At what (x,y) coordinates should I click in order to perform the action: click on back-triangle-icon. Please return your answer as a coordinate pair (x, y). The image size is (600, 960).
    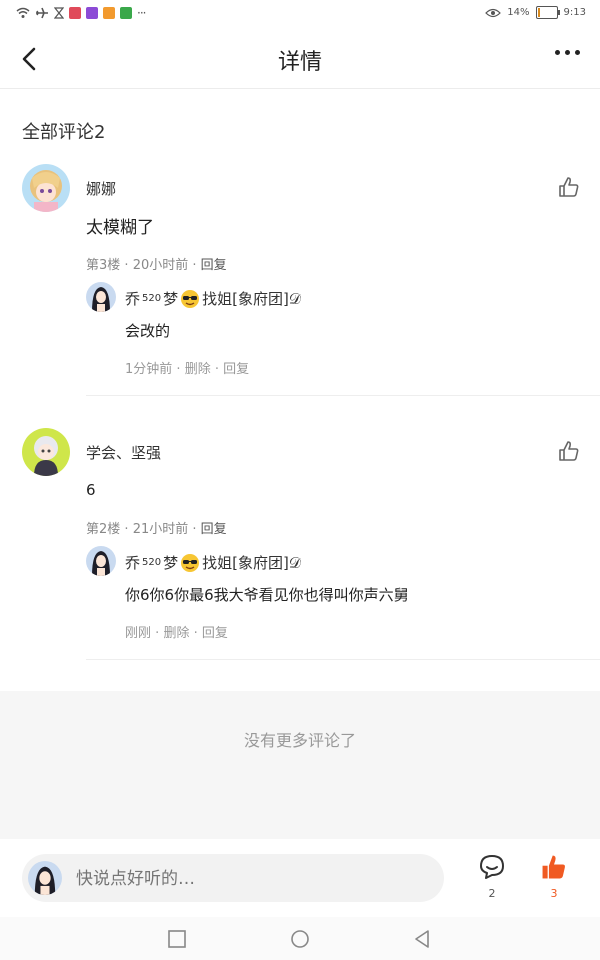
    Looking at the image, I should click on (422, 939).